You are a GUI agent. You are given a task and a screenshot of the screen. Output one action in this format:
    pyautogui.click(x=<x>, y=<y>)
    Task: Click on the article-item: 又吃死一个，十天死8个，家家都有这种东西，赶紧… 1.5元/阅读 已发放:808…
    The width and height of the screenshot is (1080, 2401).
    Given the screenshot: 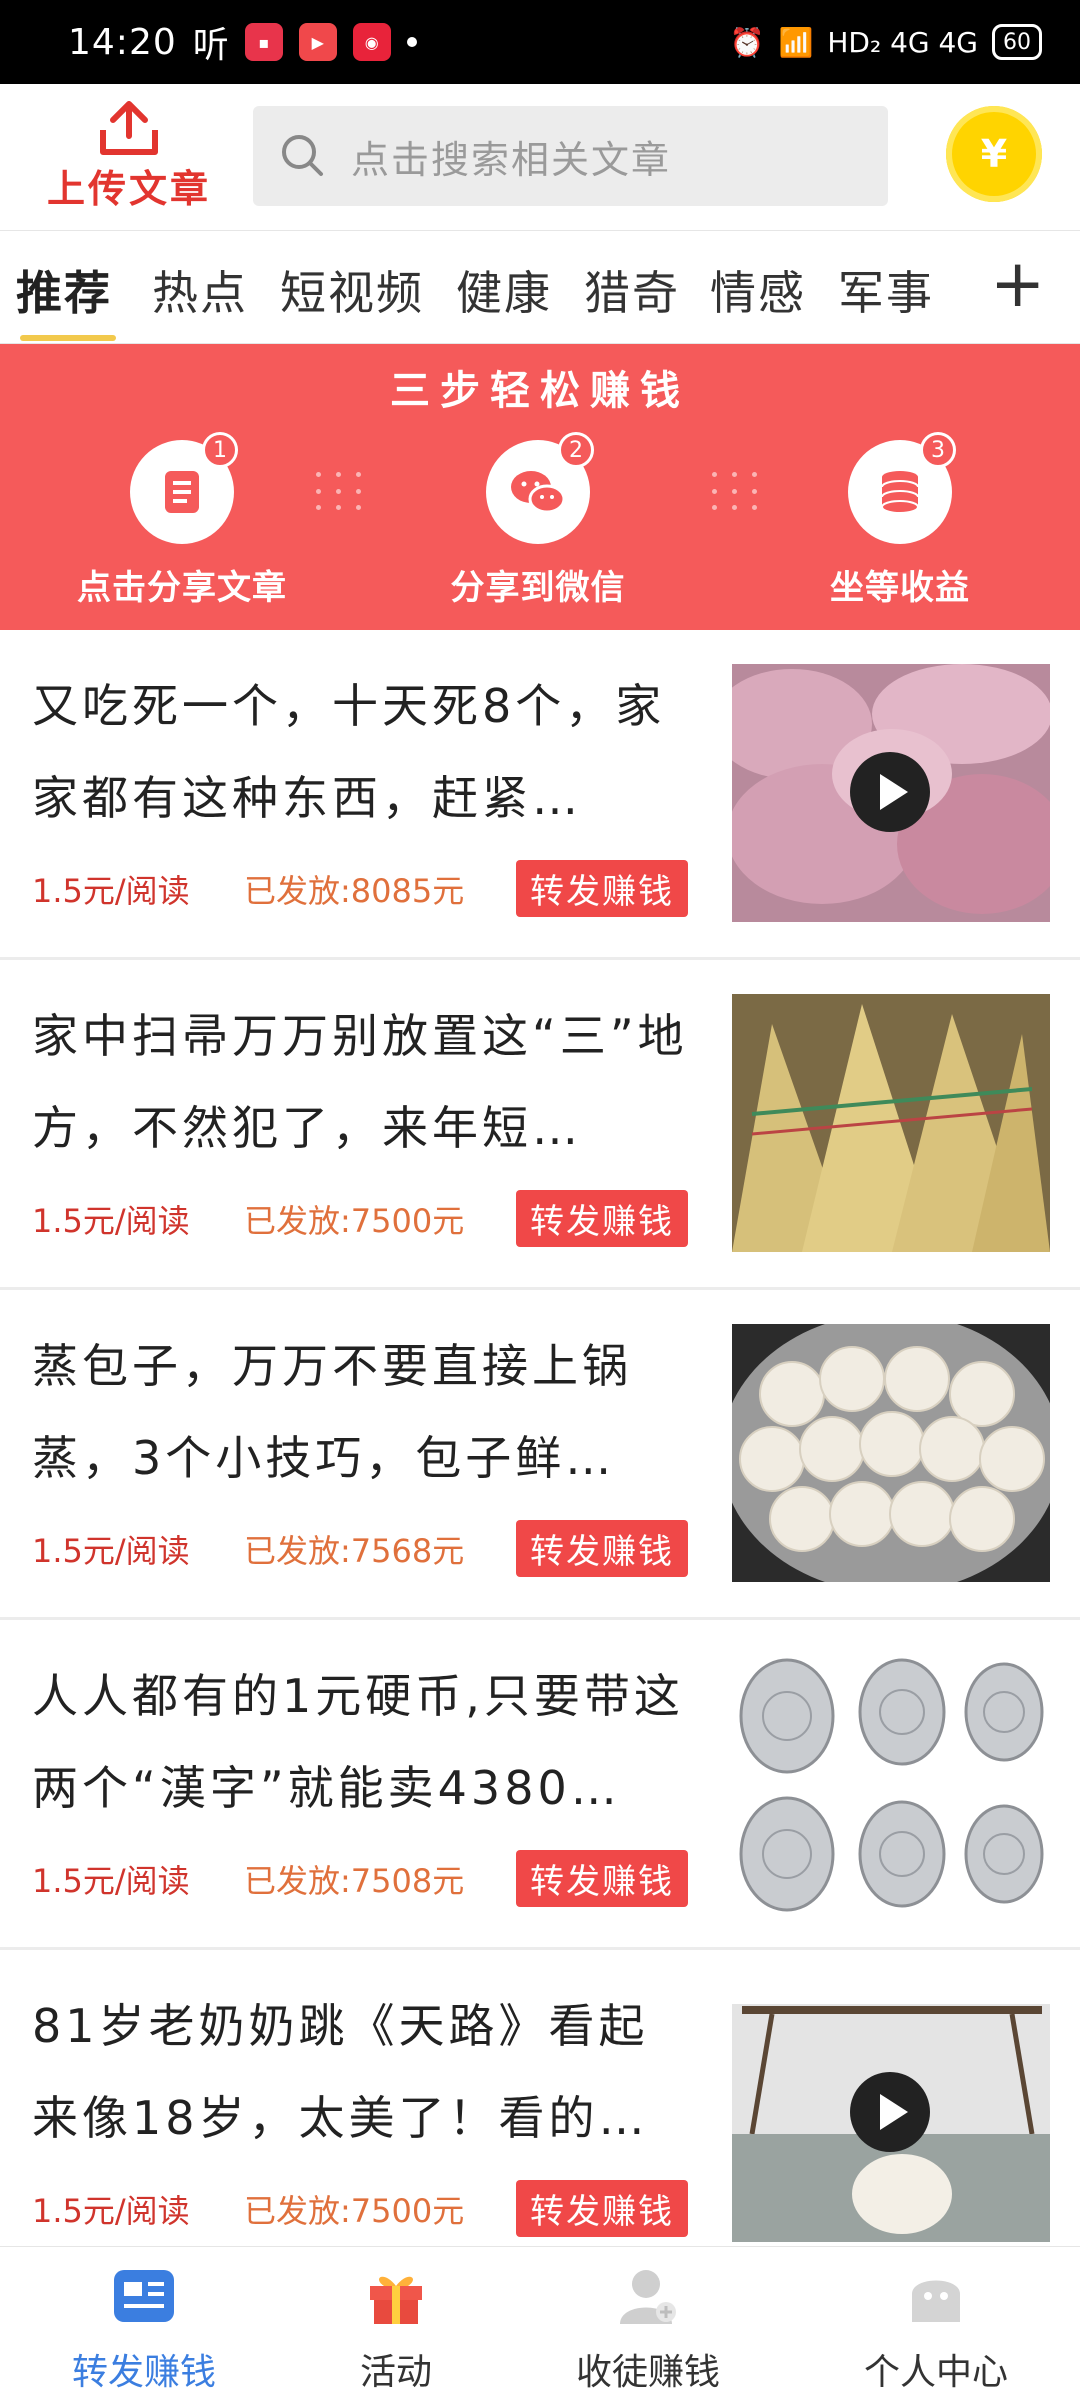 What is the action you would take?
    pyautogui.click(x=540, y=795)
    